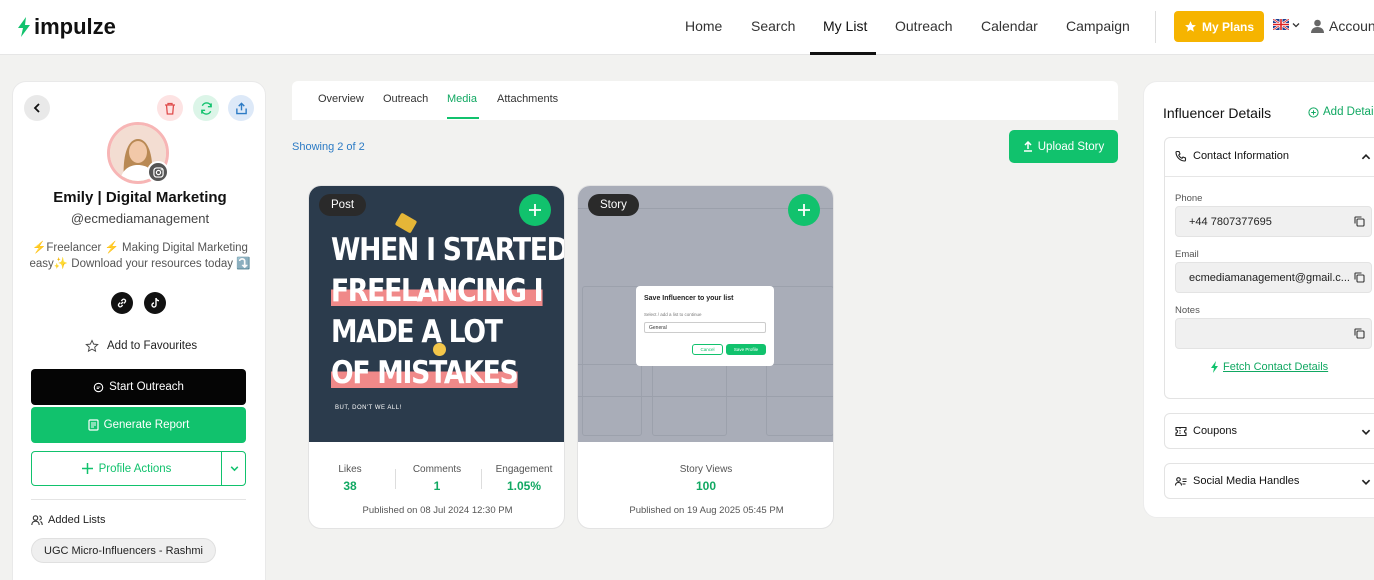 The width and height of the screenshot is (1374, 580). I want to click on phone-field: +44 7807377695, so click(1273, 221).